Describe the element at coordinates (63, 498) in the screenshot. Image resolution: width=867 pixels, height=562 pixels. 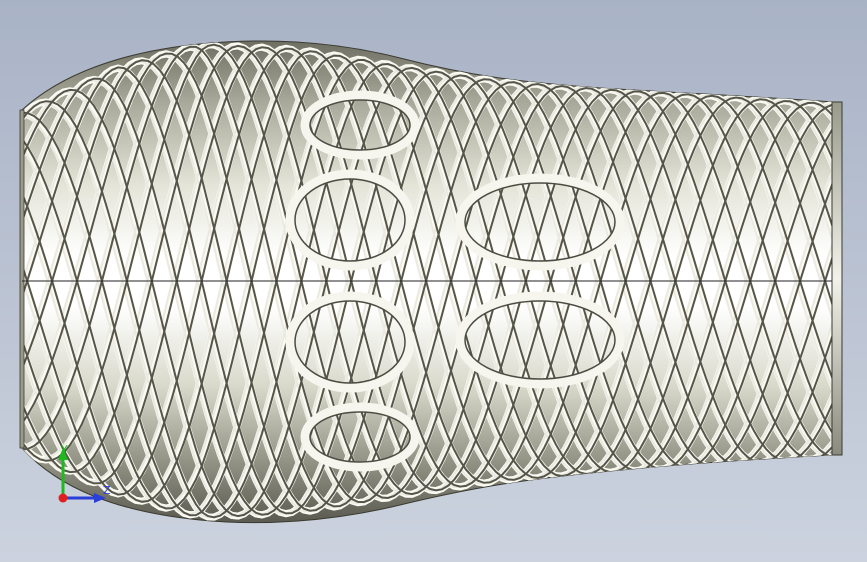
I see `x-axis-icon` at that location.